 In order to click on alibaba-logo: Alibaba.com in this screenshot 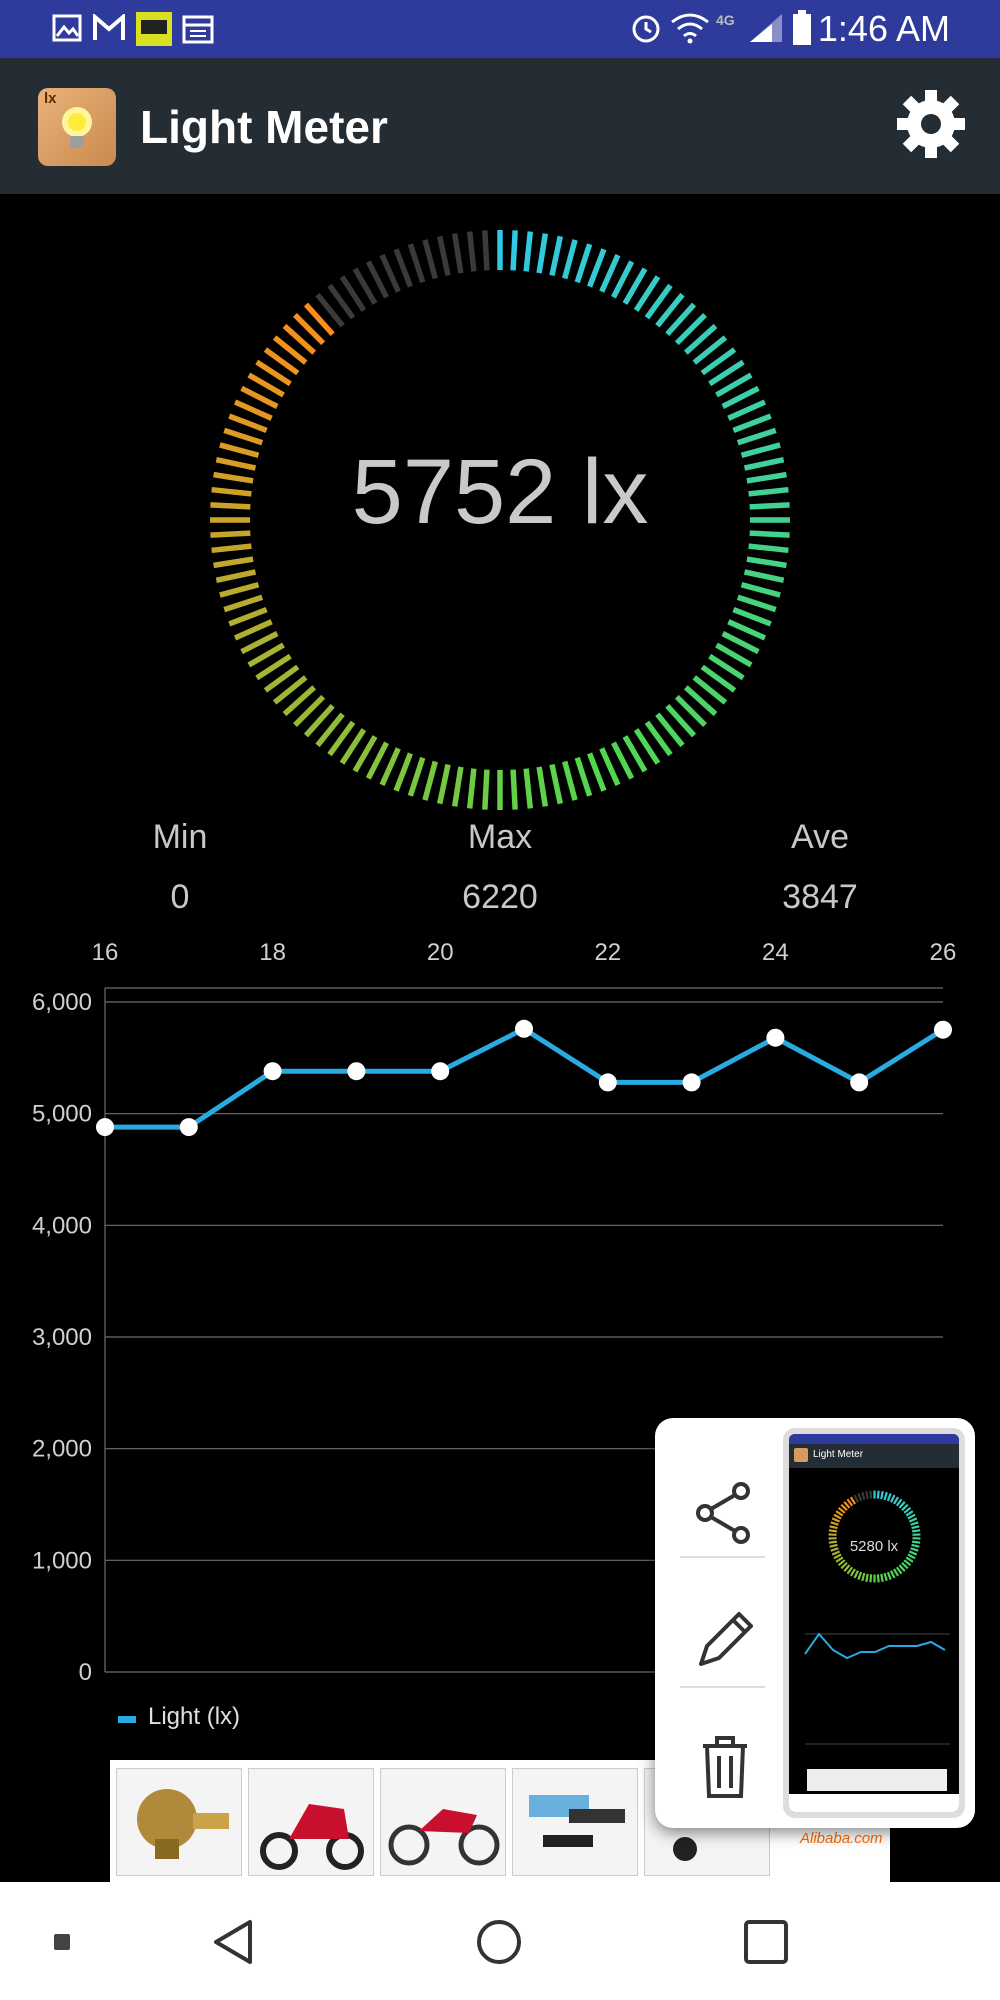, I will do `click(841, 1838)`.